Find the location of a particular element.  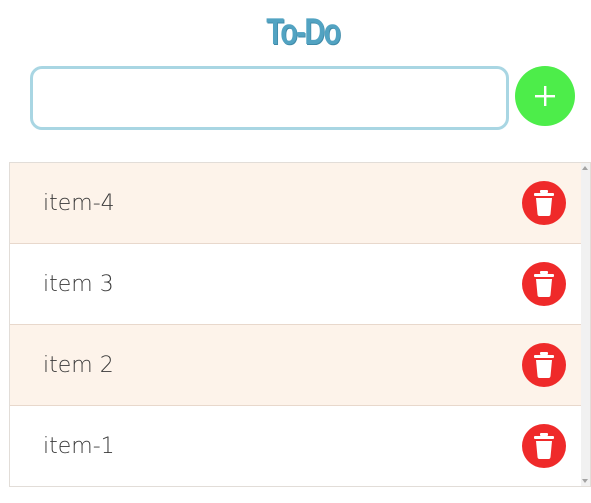

input-row is located at coordinates (303, 98).